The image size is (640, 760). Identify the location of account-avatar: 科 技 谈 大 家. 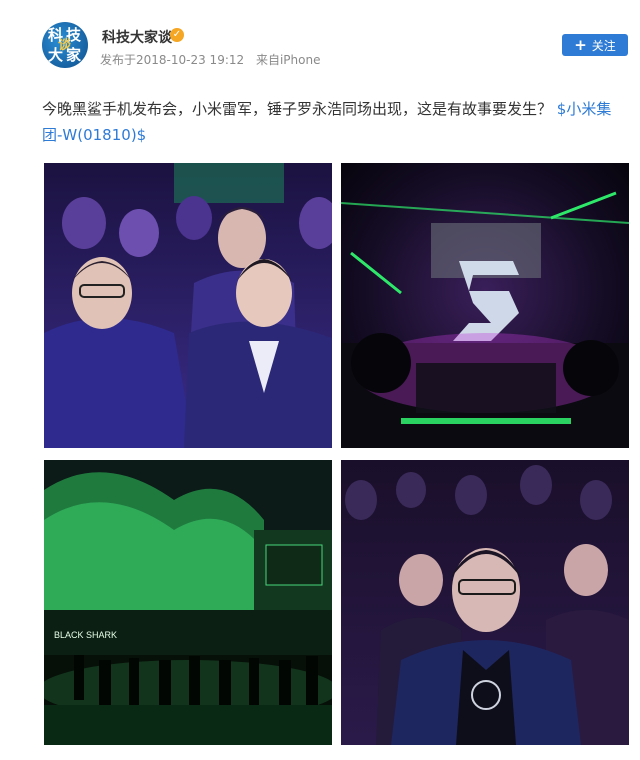
(65, 45).